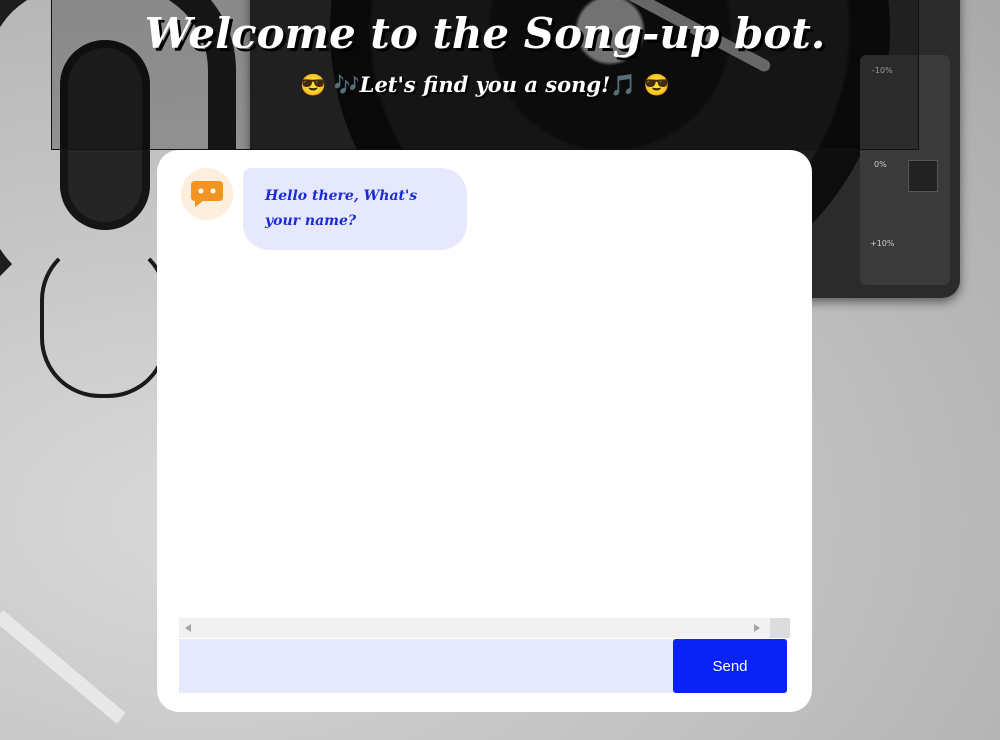 Image resolution: width=1000 pixels, height=740 pixels. I want to click on pitch-label: +10%, so click(882, 243).